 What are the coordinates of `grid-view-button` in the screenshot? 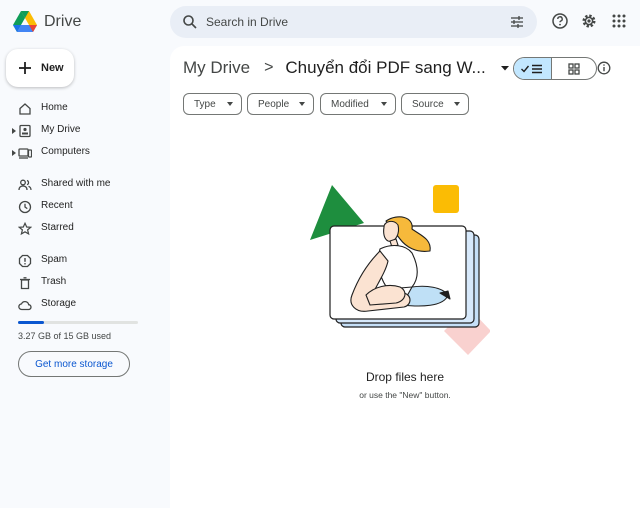 It's located at (574, 68).